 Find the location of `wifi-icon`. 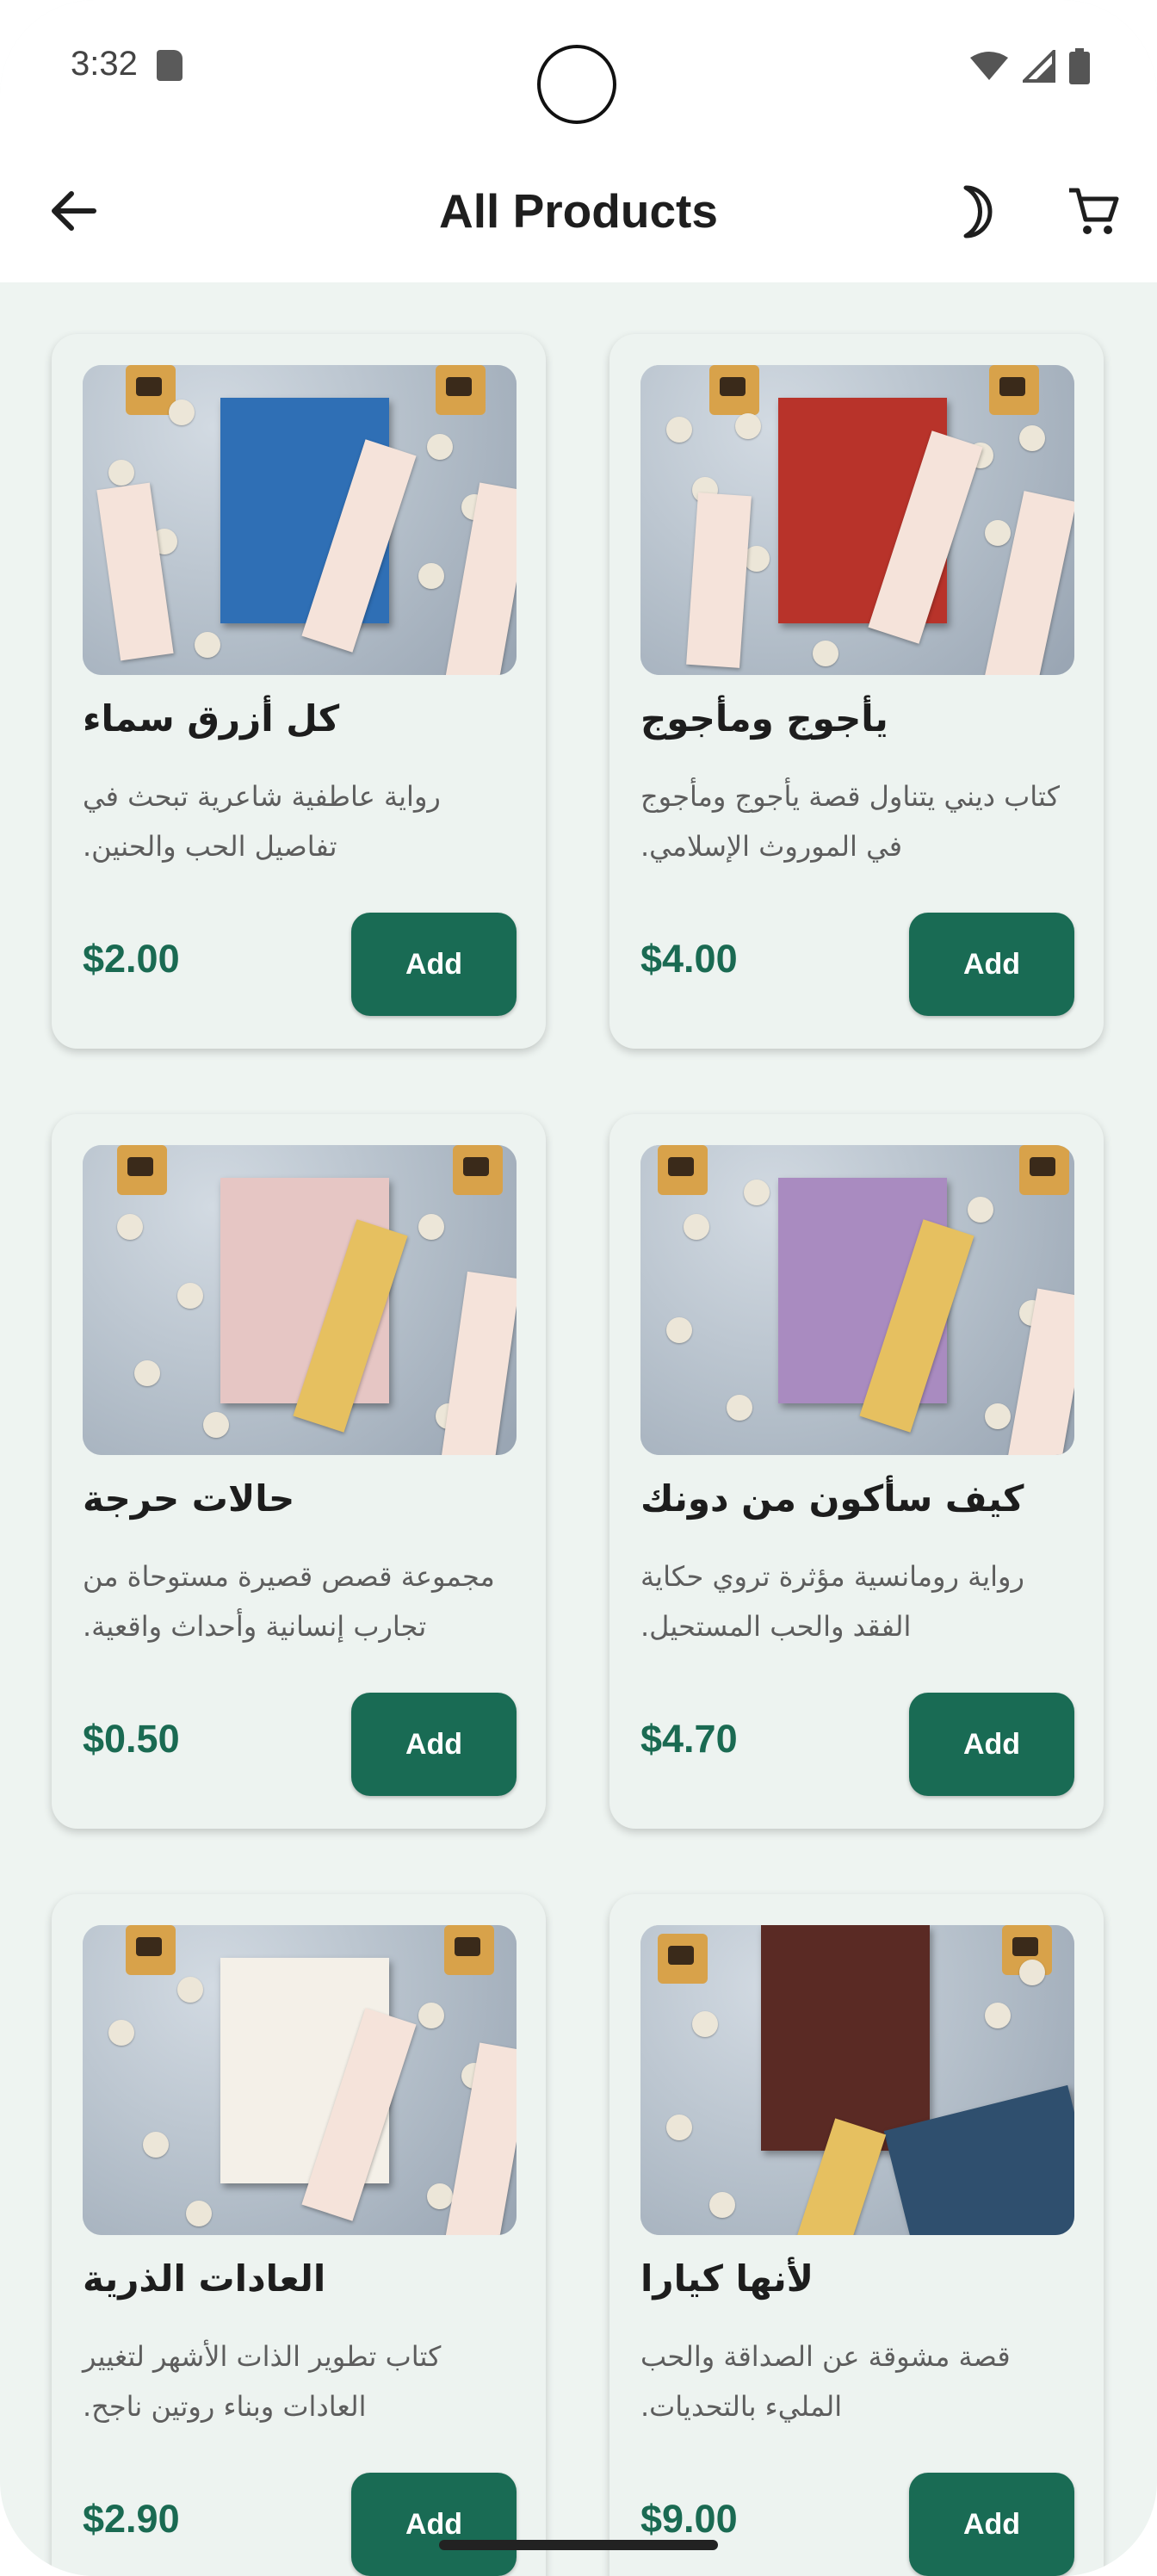

wifi-icon is located at coordinates (989, 66).